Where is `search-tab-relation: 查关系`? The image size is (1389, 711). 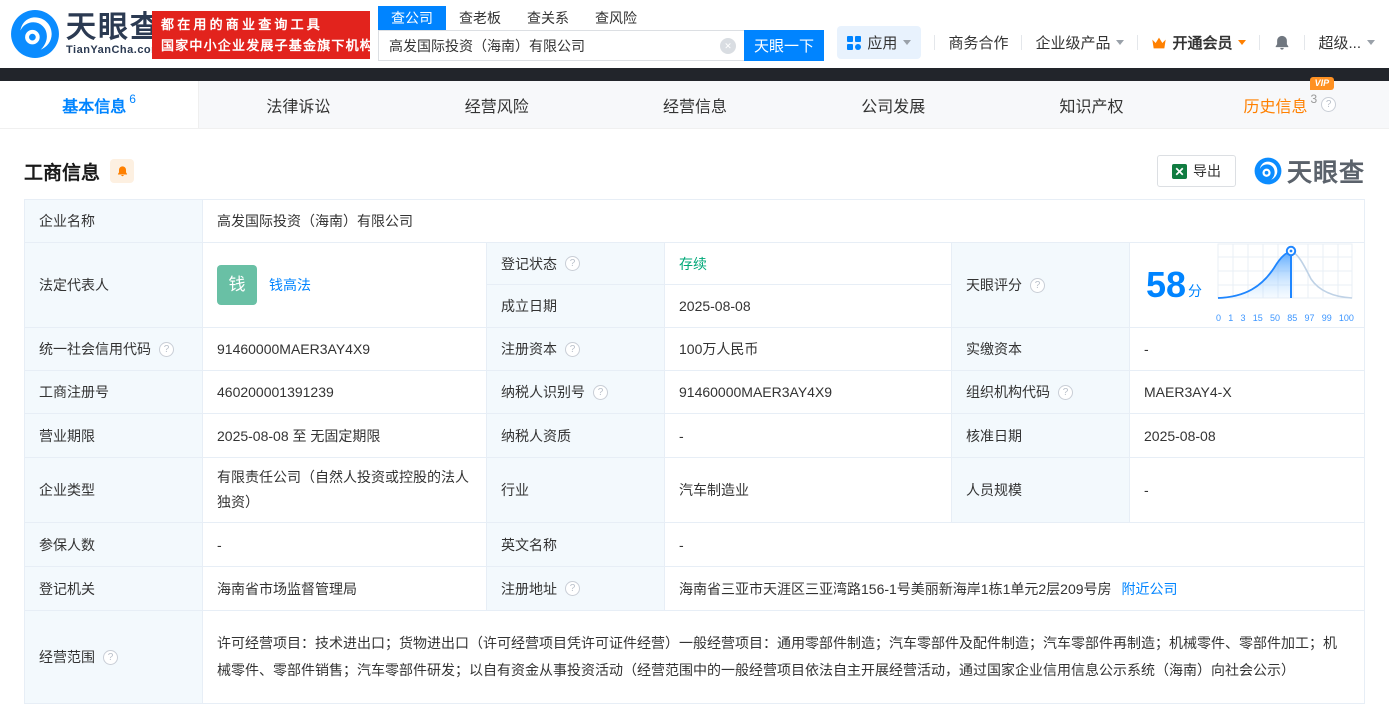
search-tab-relation: 查关系 is located at coordinates (548, 18).